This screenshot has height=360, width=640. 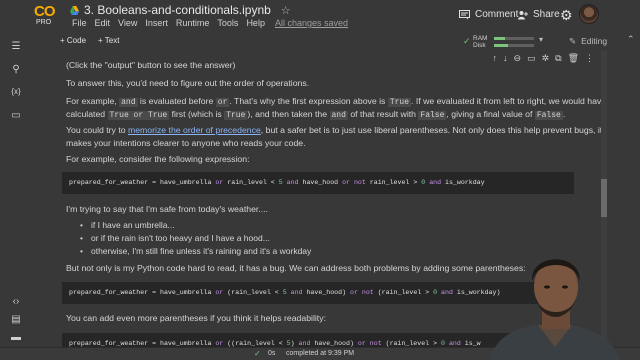 What do you see at coordinates (518, 58) in the screenshot?
I see `link-icon: ⊖` at bounding box center [518, 58].